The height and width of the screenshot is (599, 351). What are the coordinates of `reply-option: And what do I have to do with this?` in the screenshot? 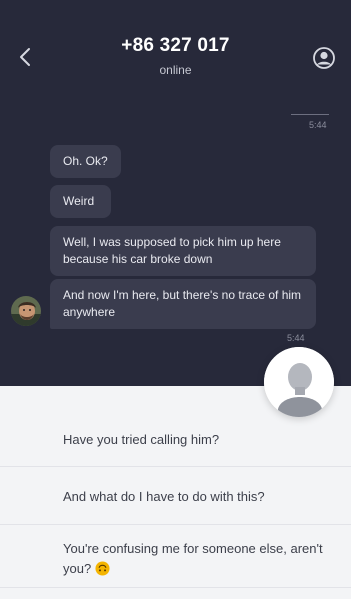 It's located at (175, 497).